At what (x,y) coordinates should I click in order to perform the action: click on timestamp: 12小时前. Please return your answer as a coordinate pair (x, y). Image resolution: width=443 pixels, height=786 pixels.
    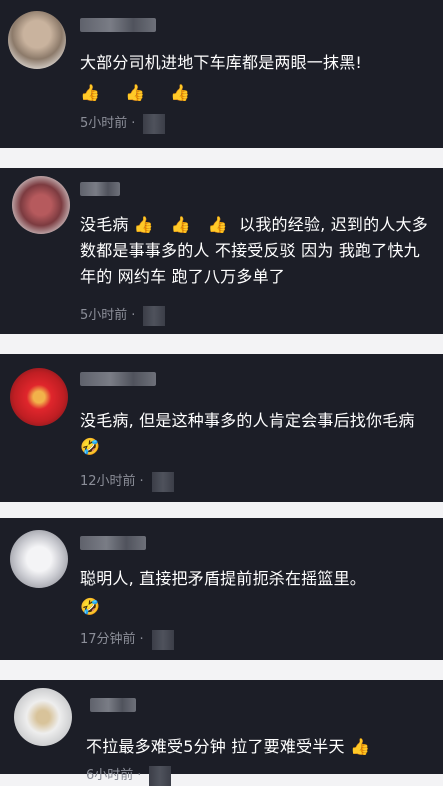
    Looking at the image, I should click on (108, 481).